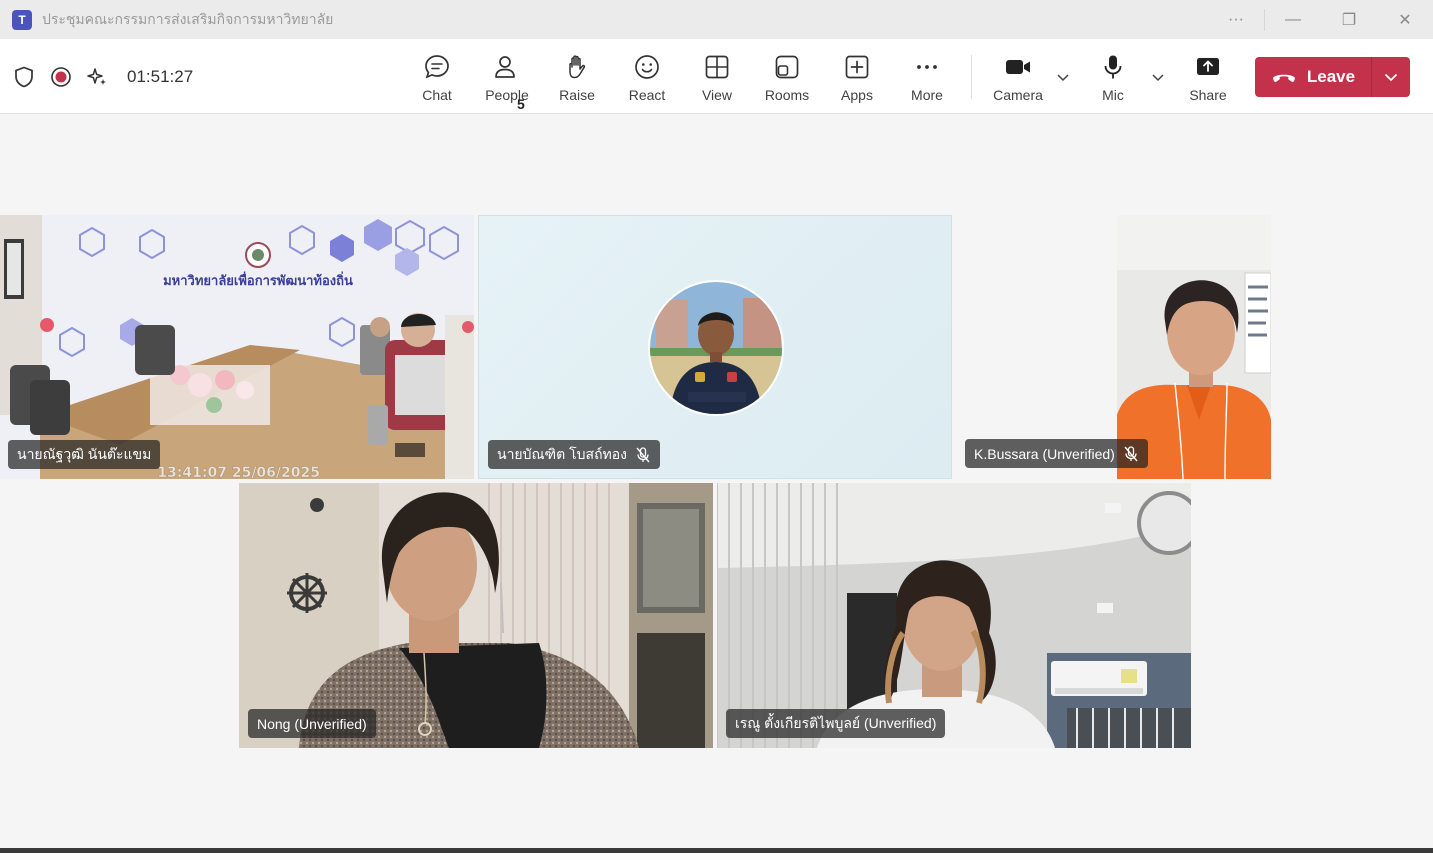 Image resolution: width=1433 pixels, height=853 pixels. I want to click on participant-name-tag: K.Bussara (Unverified), so click(1056, 453).